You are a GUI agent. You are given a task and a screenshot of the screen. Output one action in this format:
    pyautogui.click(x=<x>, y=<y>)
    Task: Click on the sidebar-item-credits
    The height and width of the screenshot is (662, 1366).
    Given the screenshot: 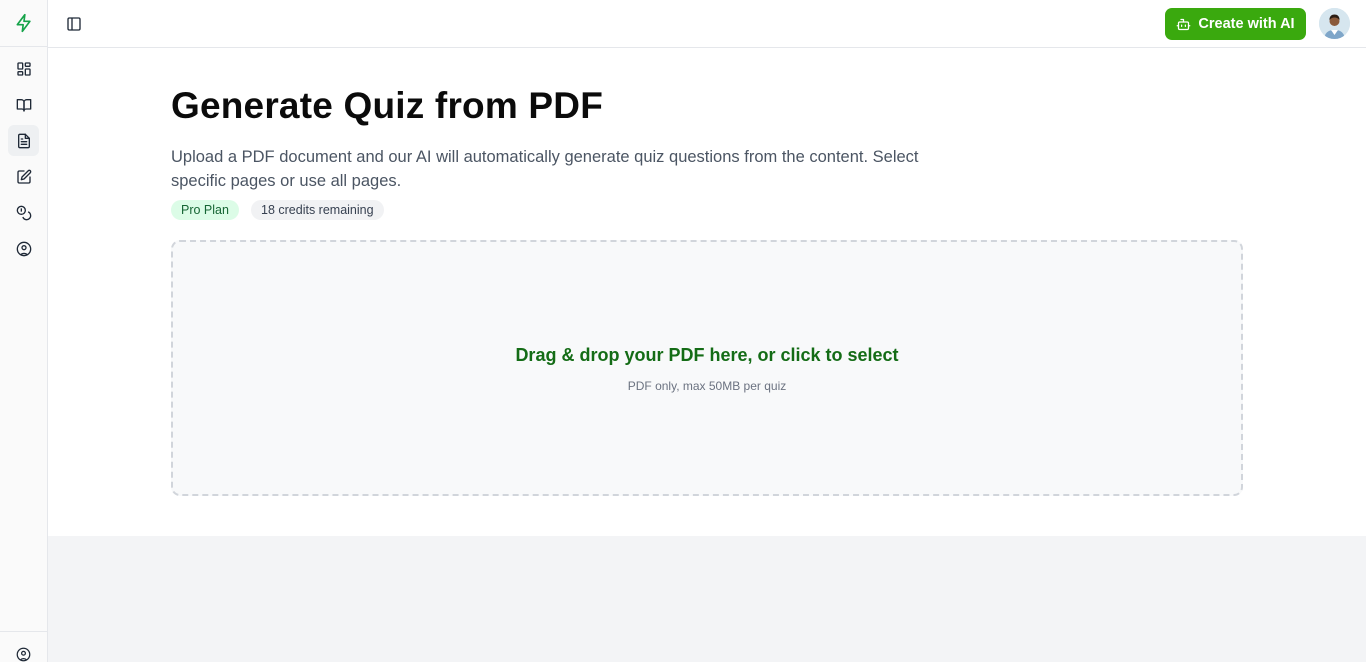 What is the action you would take?
    pyautogui.click(x=23, y=212)
    